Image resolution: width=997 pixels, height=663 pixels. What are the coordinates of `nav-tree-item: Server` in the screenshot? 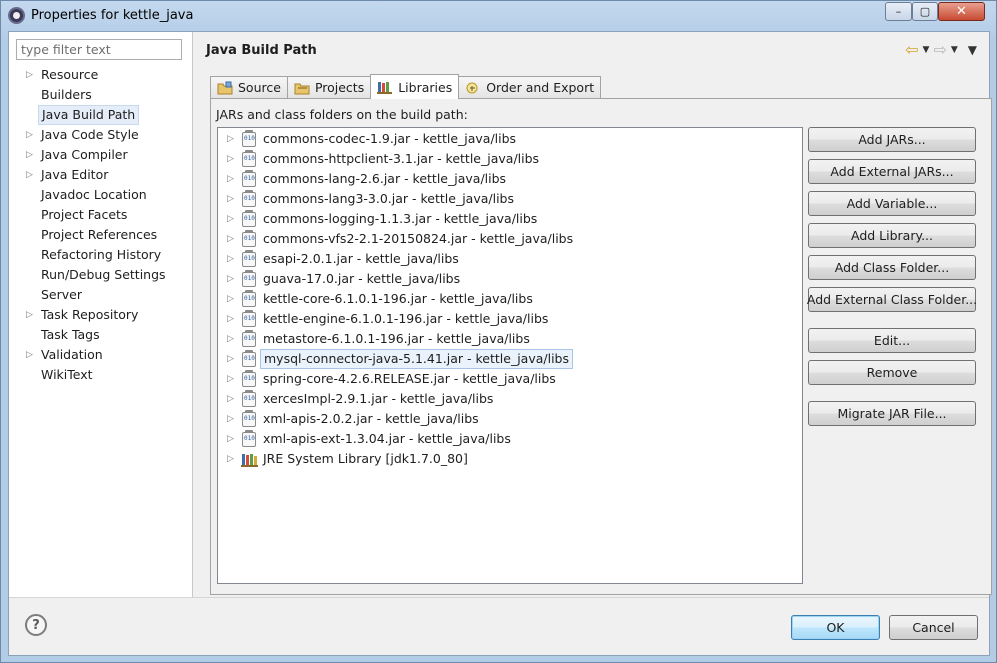 It's located at (101, 295).